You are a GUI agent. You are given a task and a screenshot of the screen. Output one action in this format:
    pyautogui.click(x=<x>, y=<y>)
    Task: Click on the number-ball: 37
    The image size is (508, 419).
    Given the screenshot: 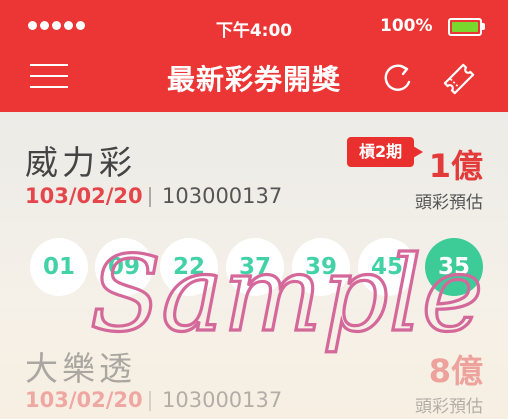 What is the action you would take?
    pyautogui.click(x=255, y=267)
    